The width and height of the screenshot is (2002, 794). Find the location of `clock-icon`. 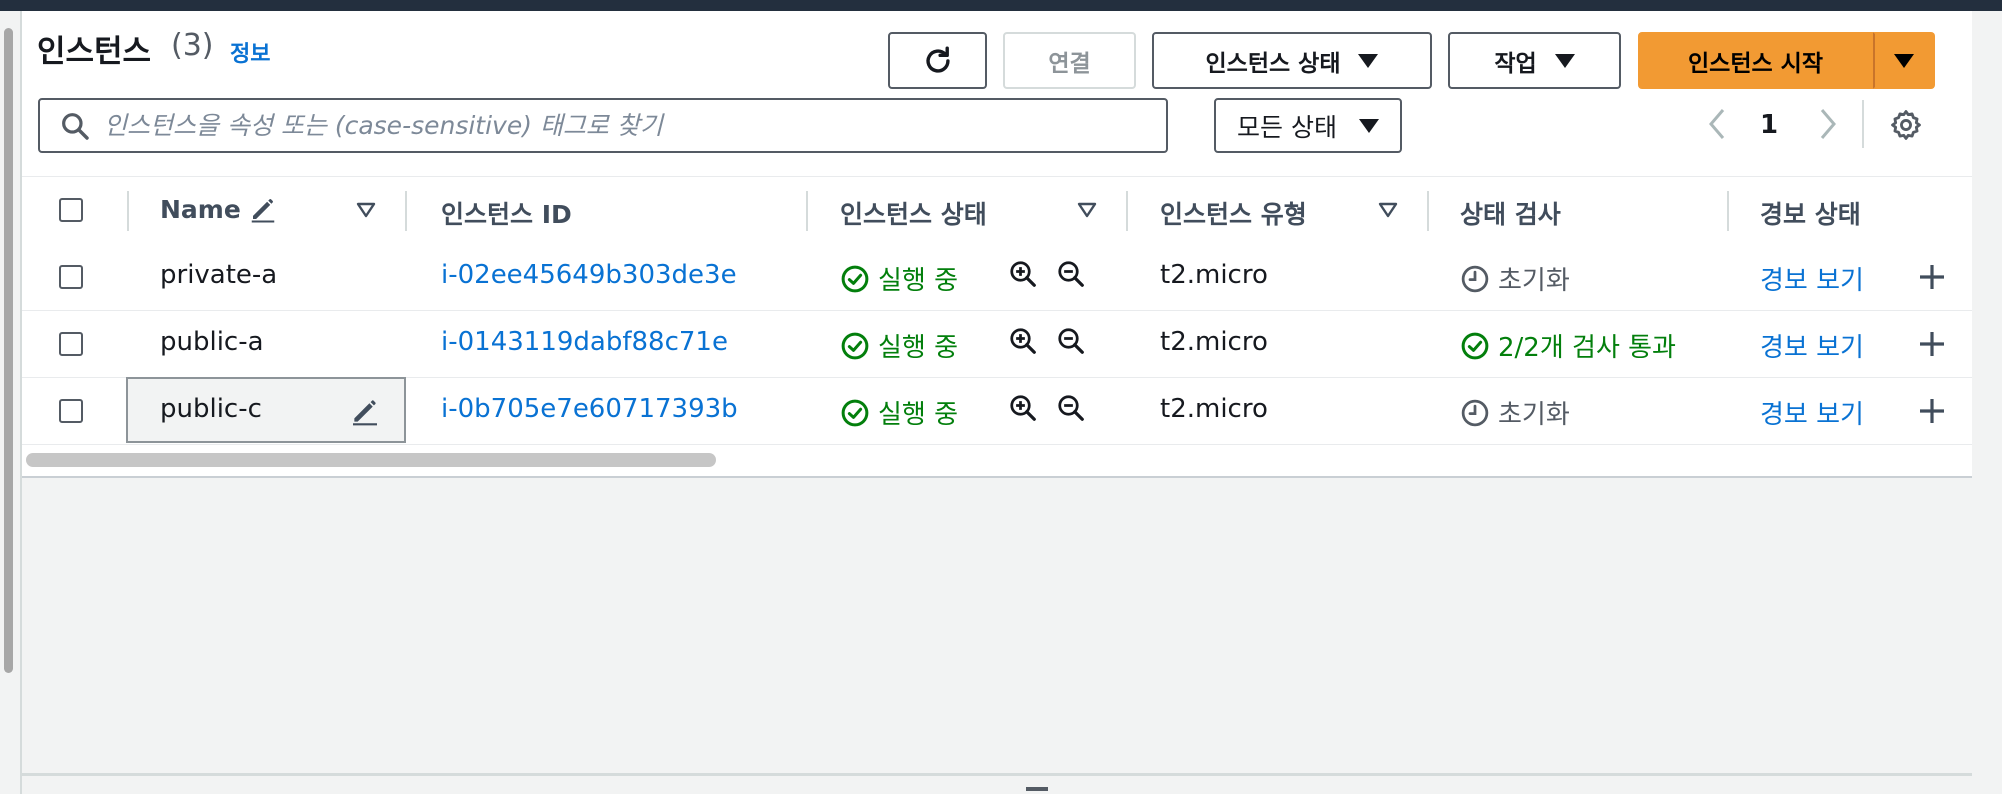

clock-icon is located at coordinates (1475, 412).